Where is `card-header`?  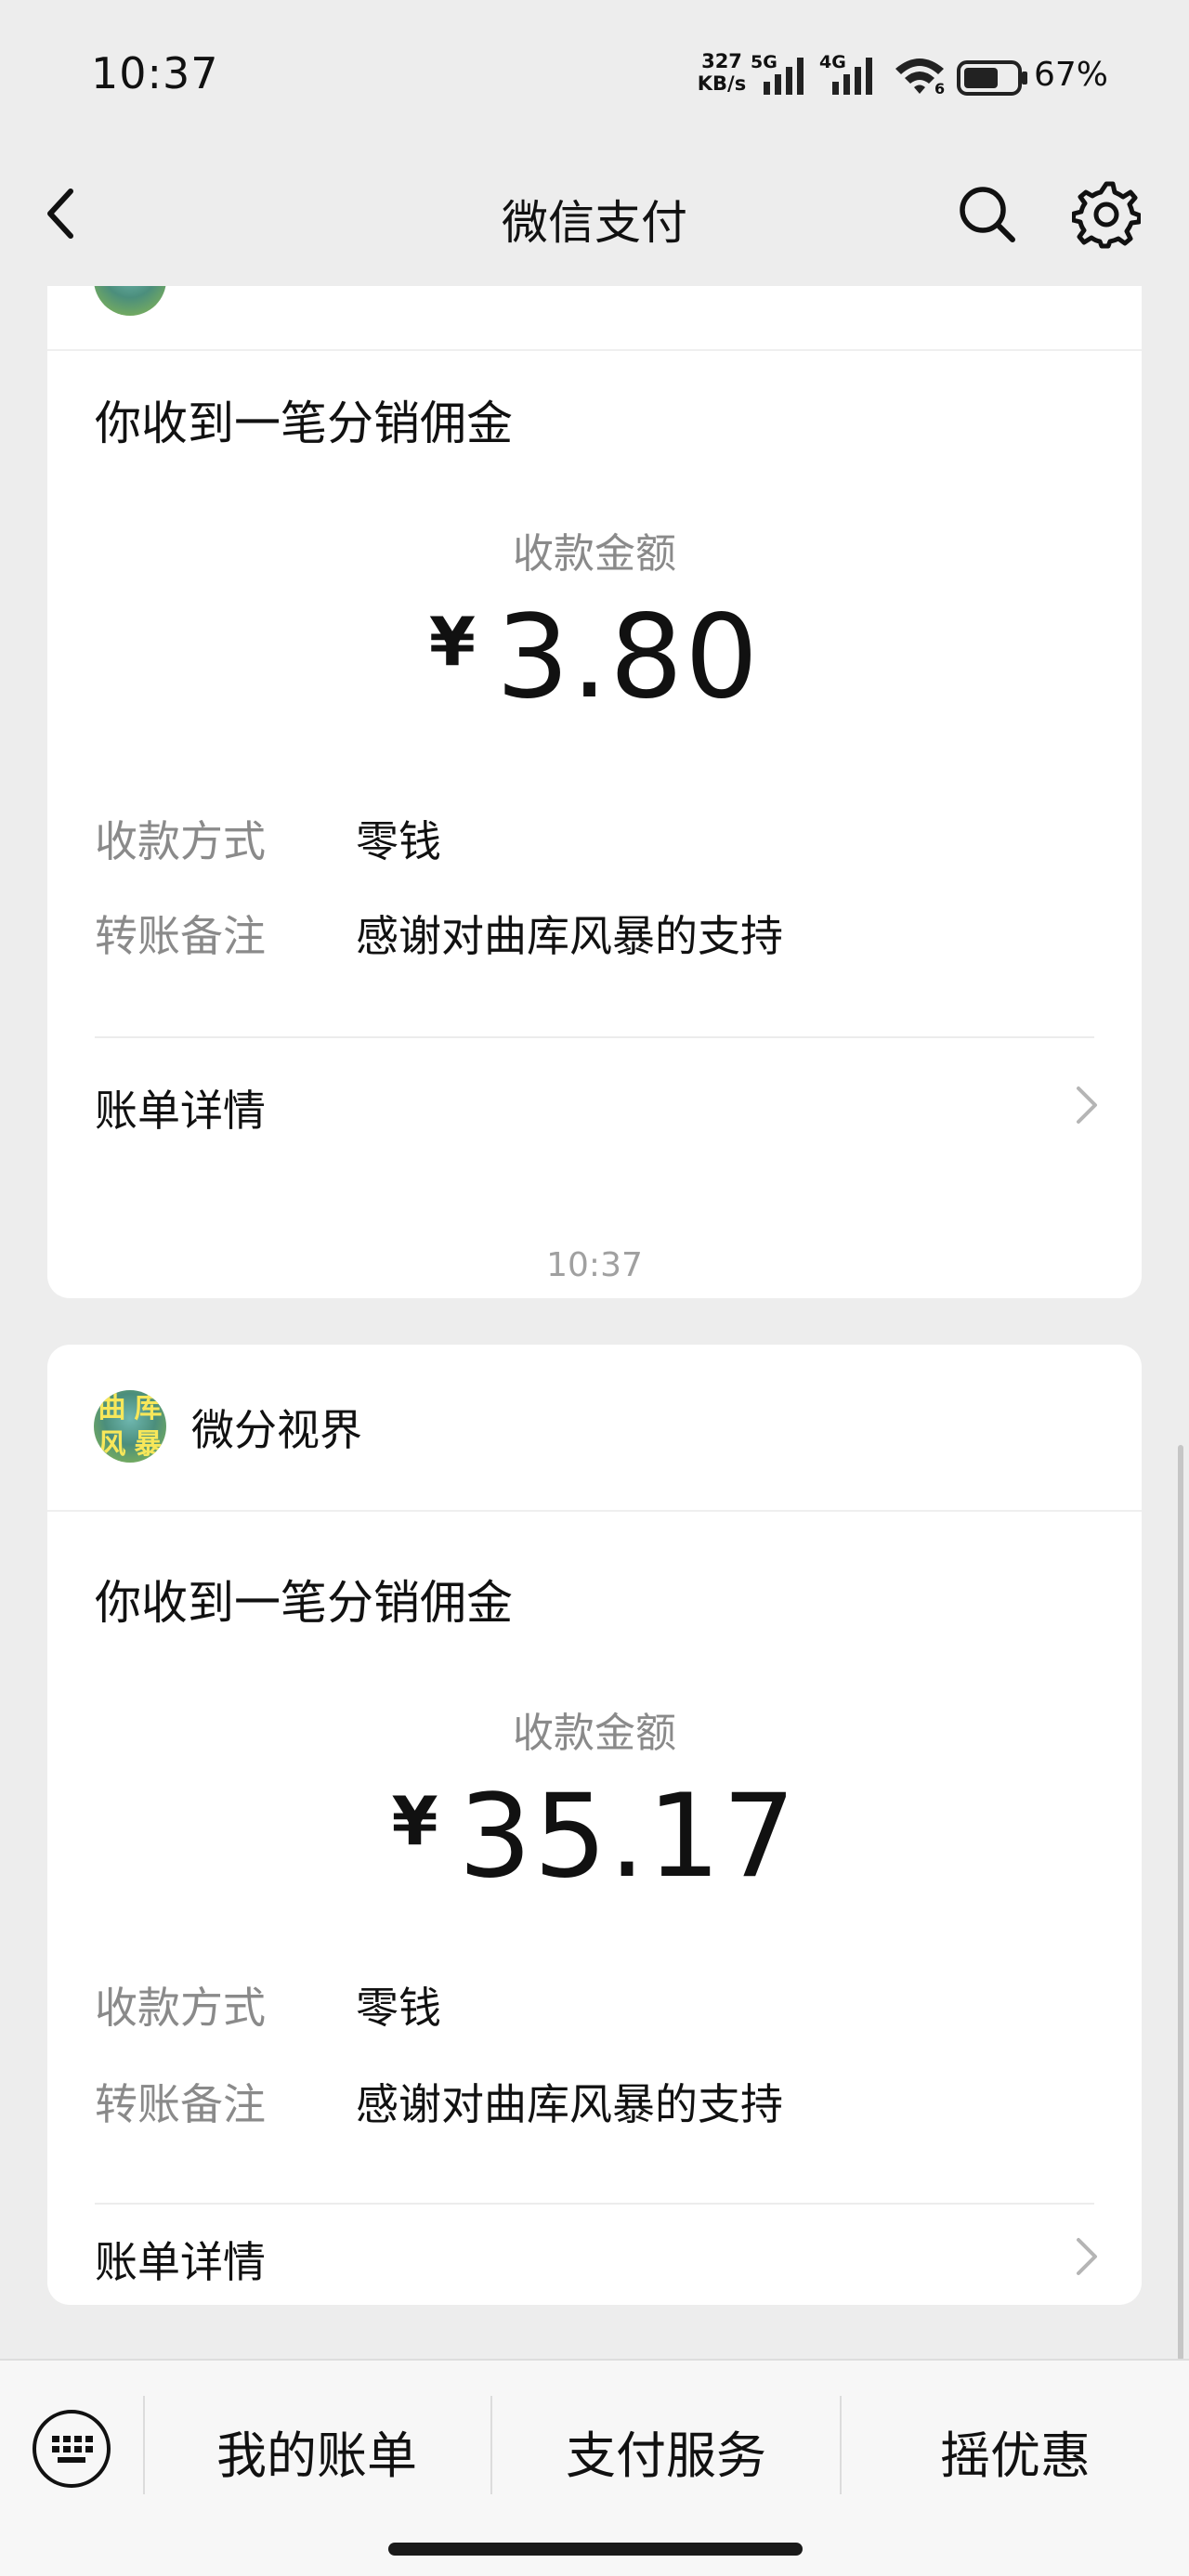
card-header is located at coordinates (594, 319).